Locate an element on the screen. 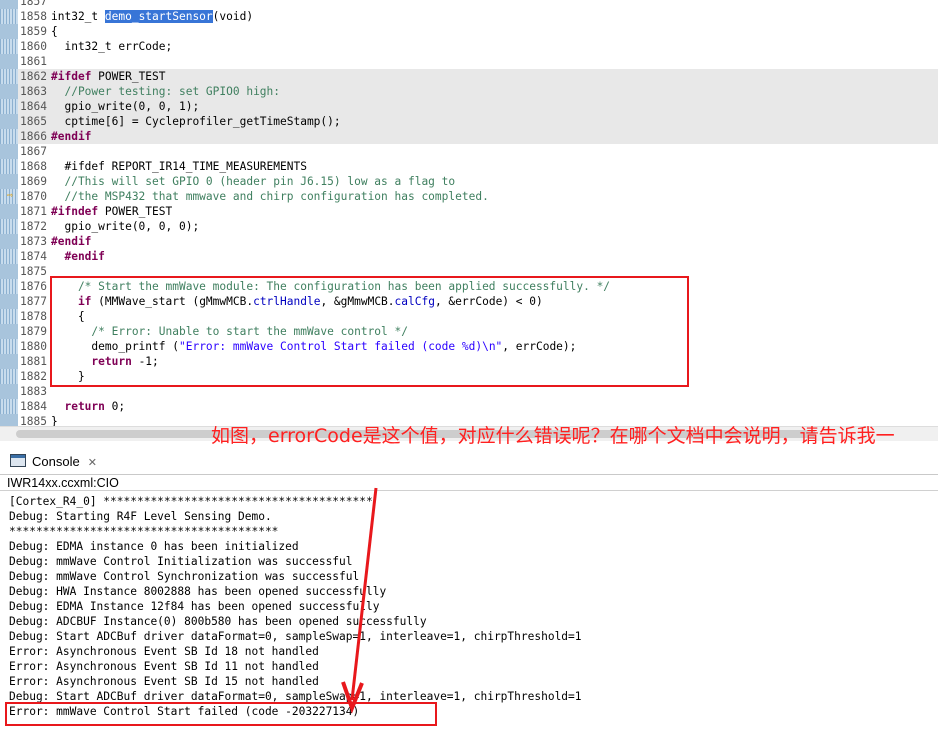 The image size is (938, 739). code-text: gpio_write(0, 0, 1); is located at coordinates (125, 106).